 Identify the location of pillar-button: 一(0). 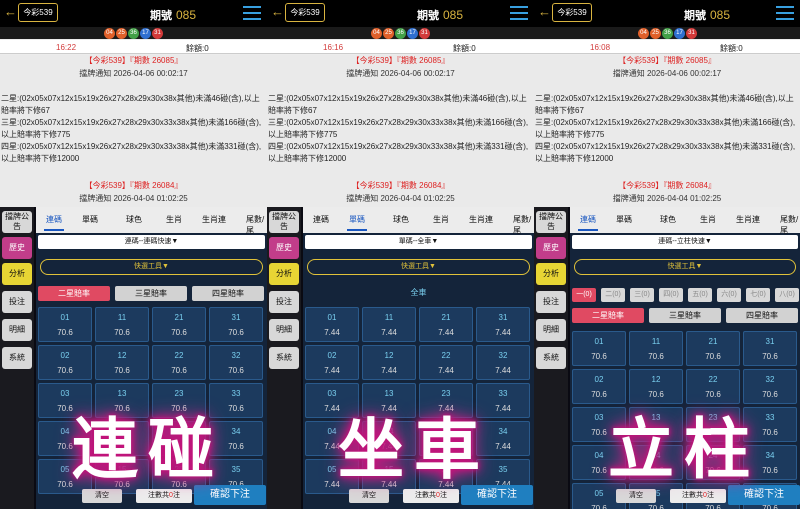
(584, 295).